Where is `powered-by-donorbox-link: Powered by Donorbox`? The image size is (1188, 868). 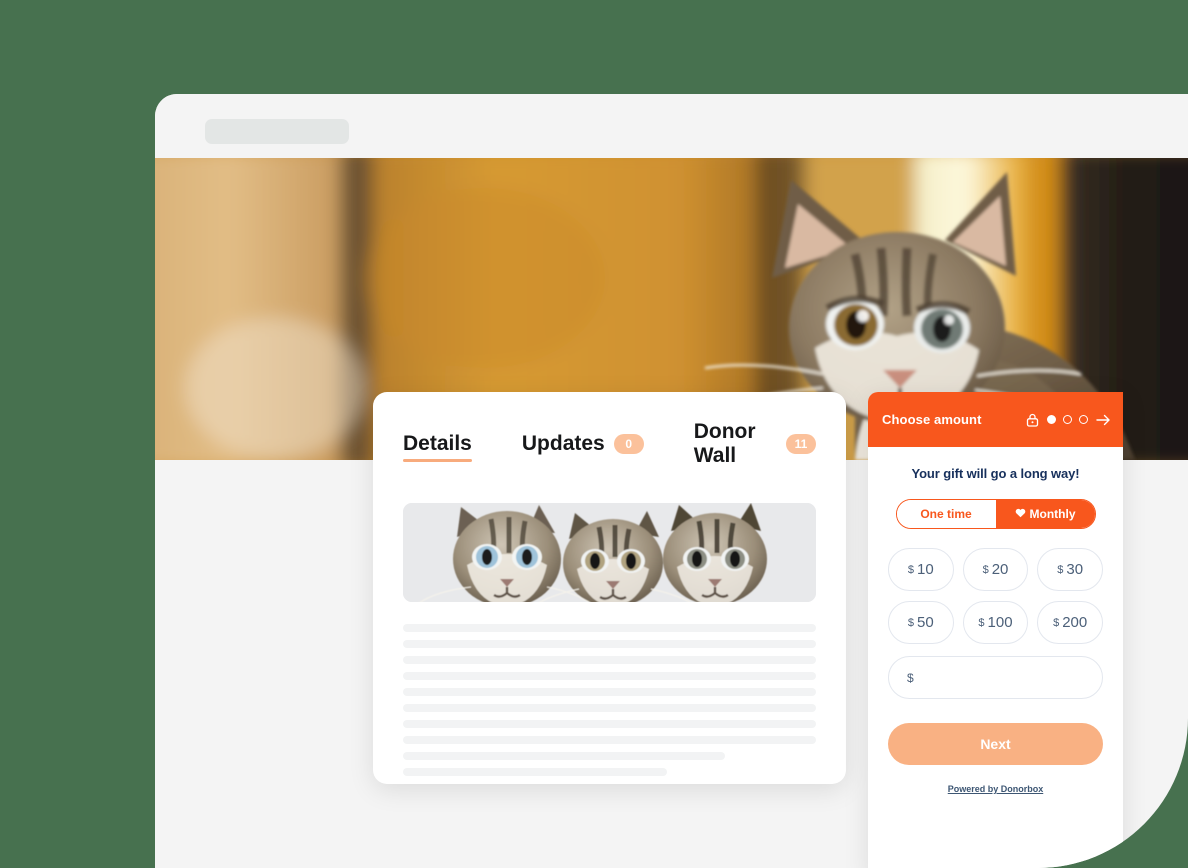
powered-by-donorbox-link: Powered by Donorbox is located at coordinates (996, 789).